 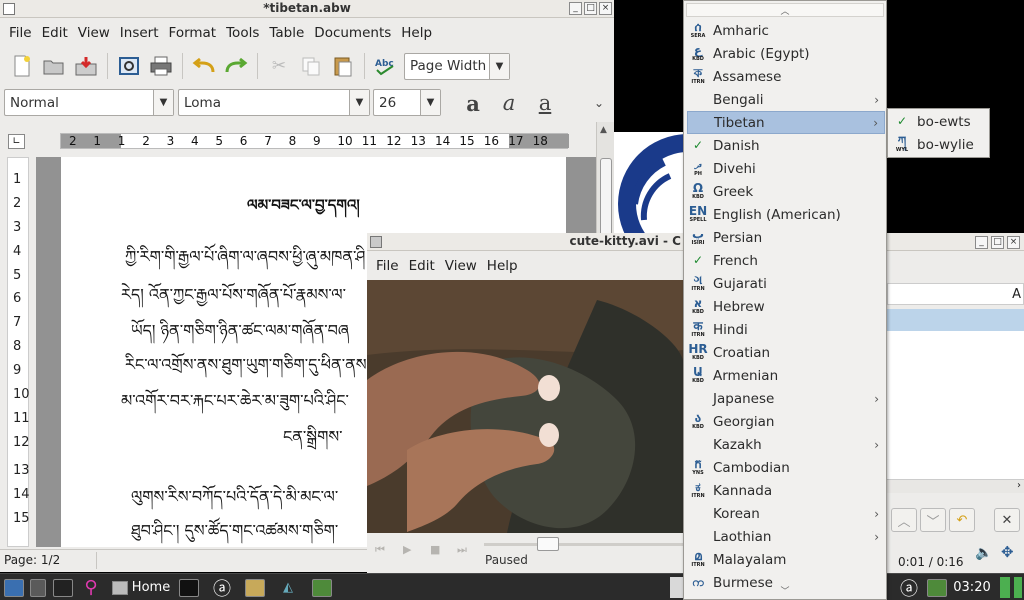 What do you see at coordinates (204, 66) in the screenshot?
I see `undo-icon` at bounding box center [204, 66].